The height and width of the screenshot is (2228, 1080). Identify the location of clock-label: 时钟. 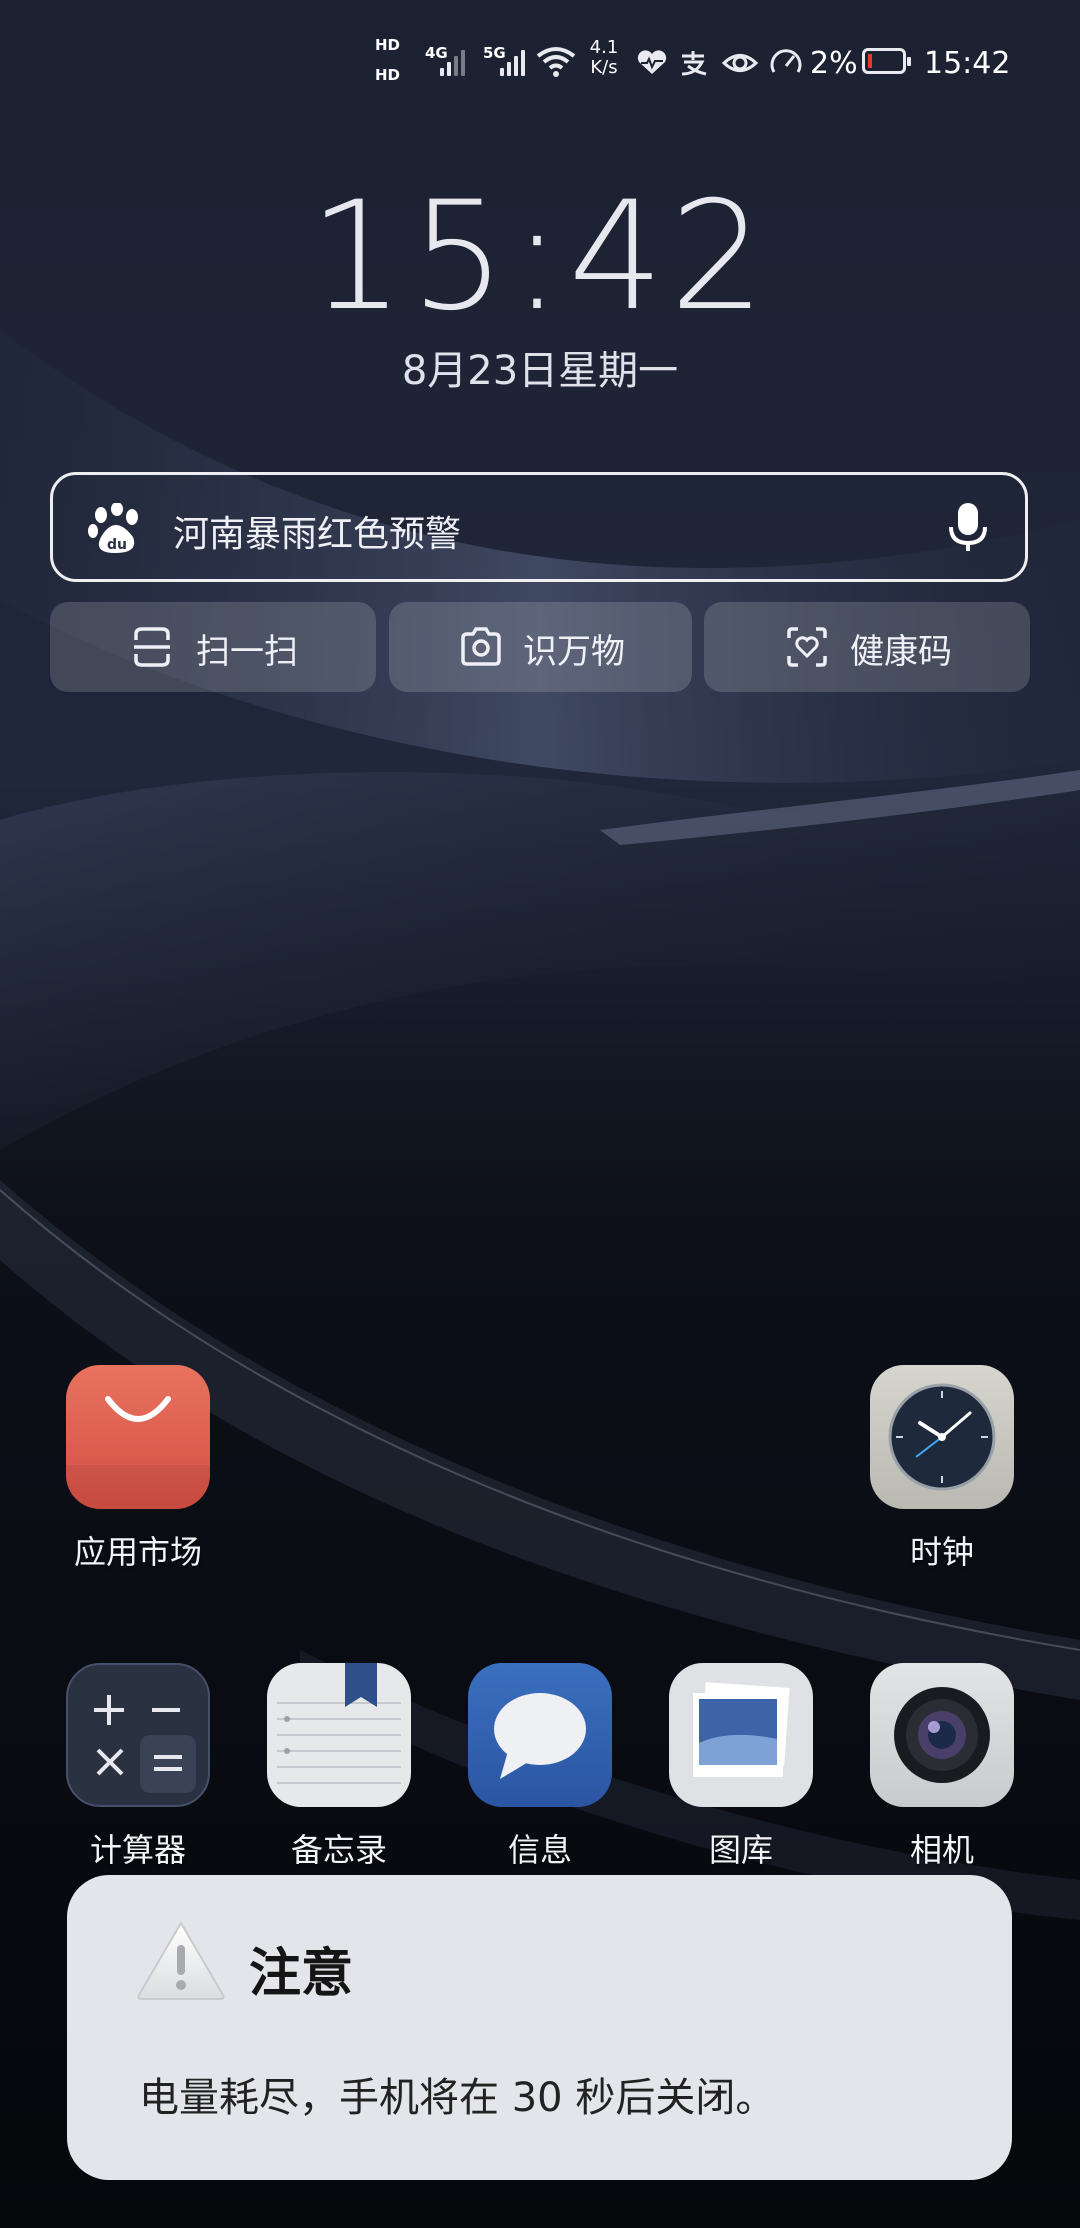
(941, 1552).